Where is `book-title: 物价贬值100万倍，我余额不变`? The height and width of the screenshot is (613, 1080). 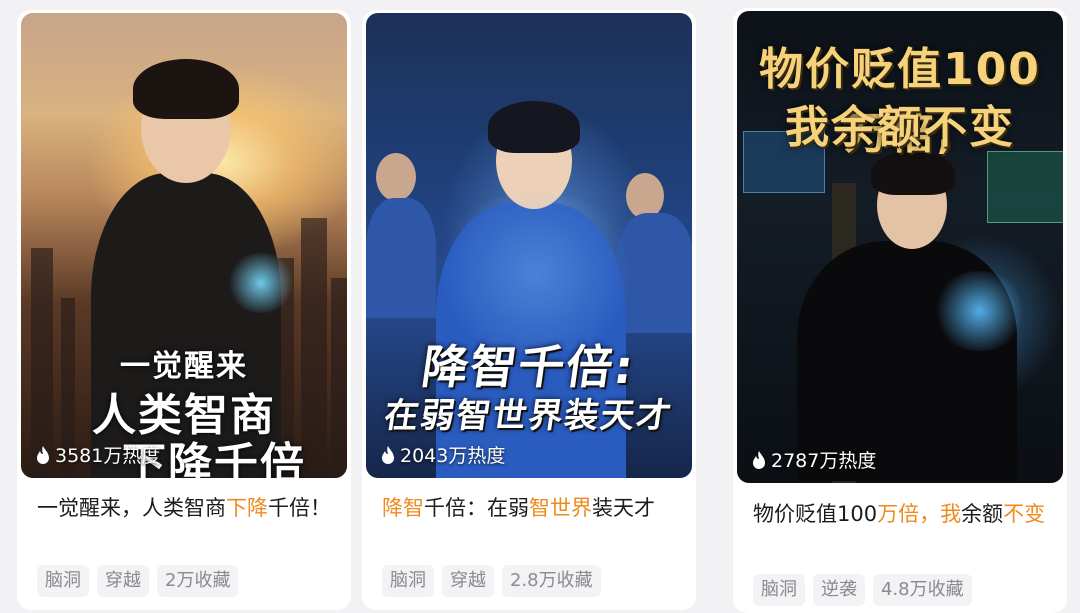
book-title: 物价贬值100万倍，我余额不变 is located at coordinates (901, 514).